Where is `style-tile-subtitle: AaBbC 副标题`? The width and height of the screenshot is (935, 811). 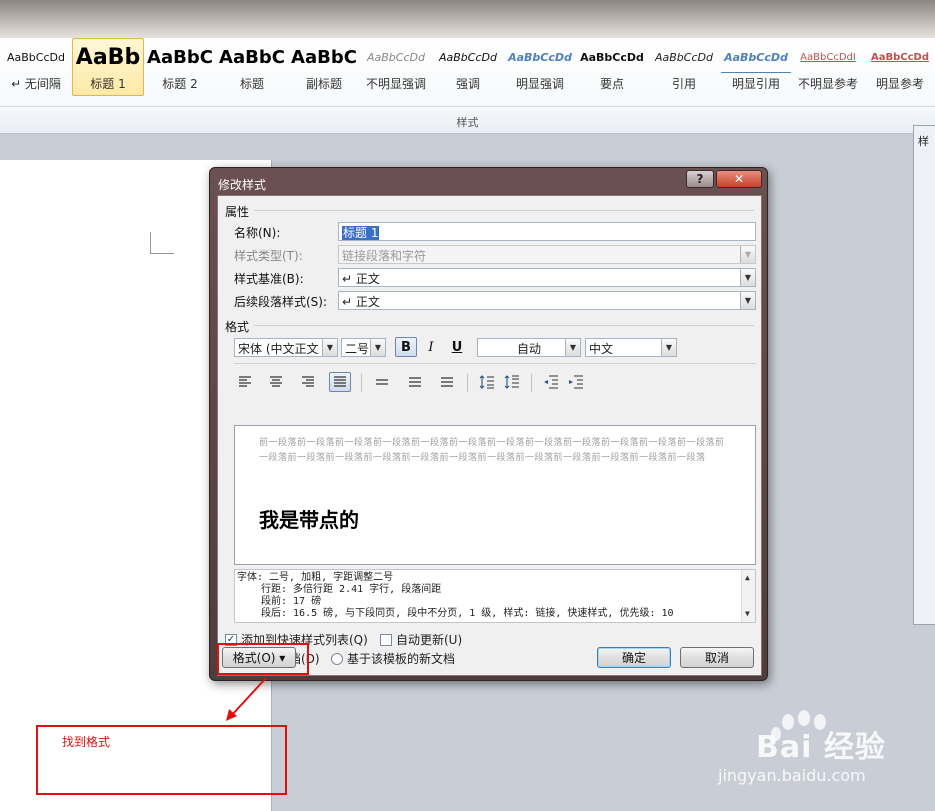
style-tile-subtitle: AaBbC 副标题 is located at coordinates (324, 67).